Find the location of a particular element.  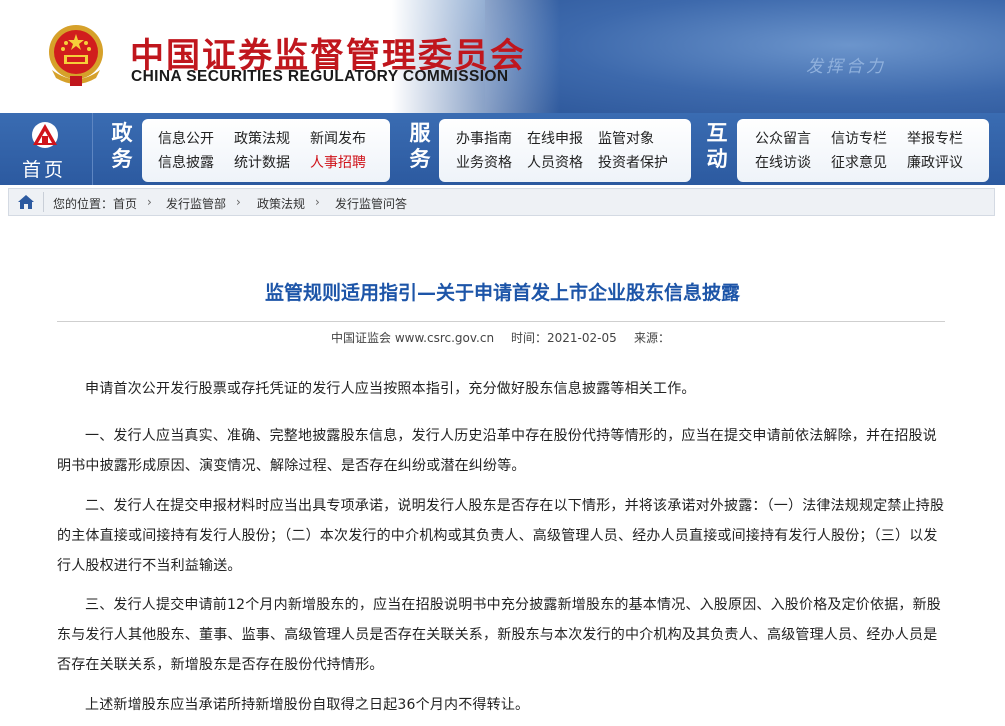

breadcrumb-divider is located at coordinates (43, 202).